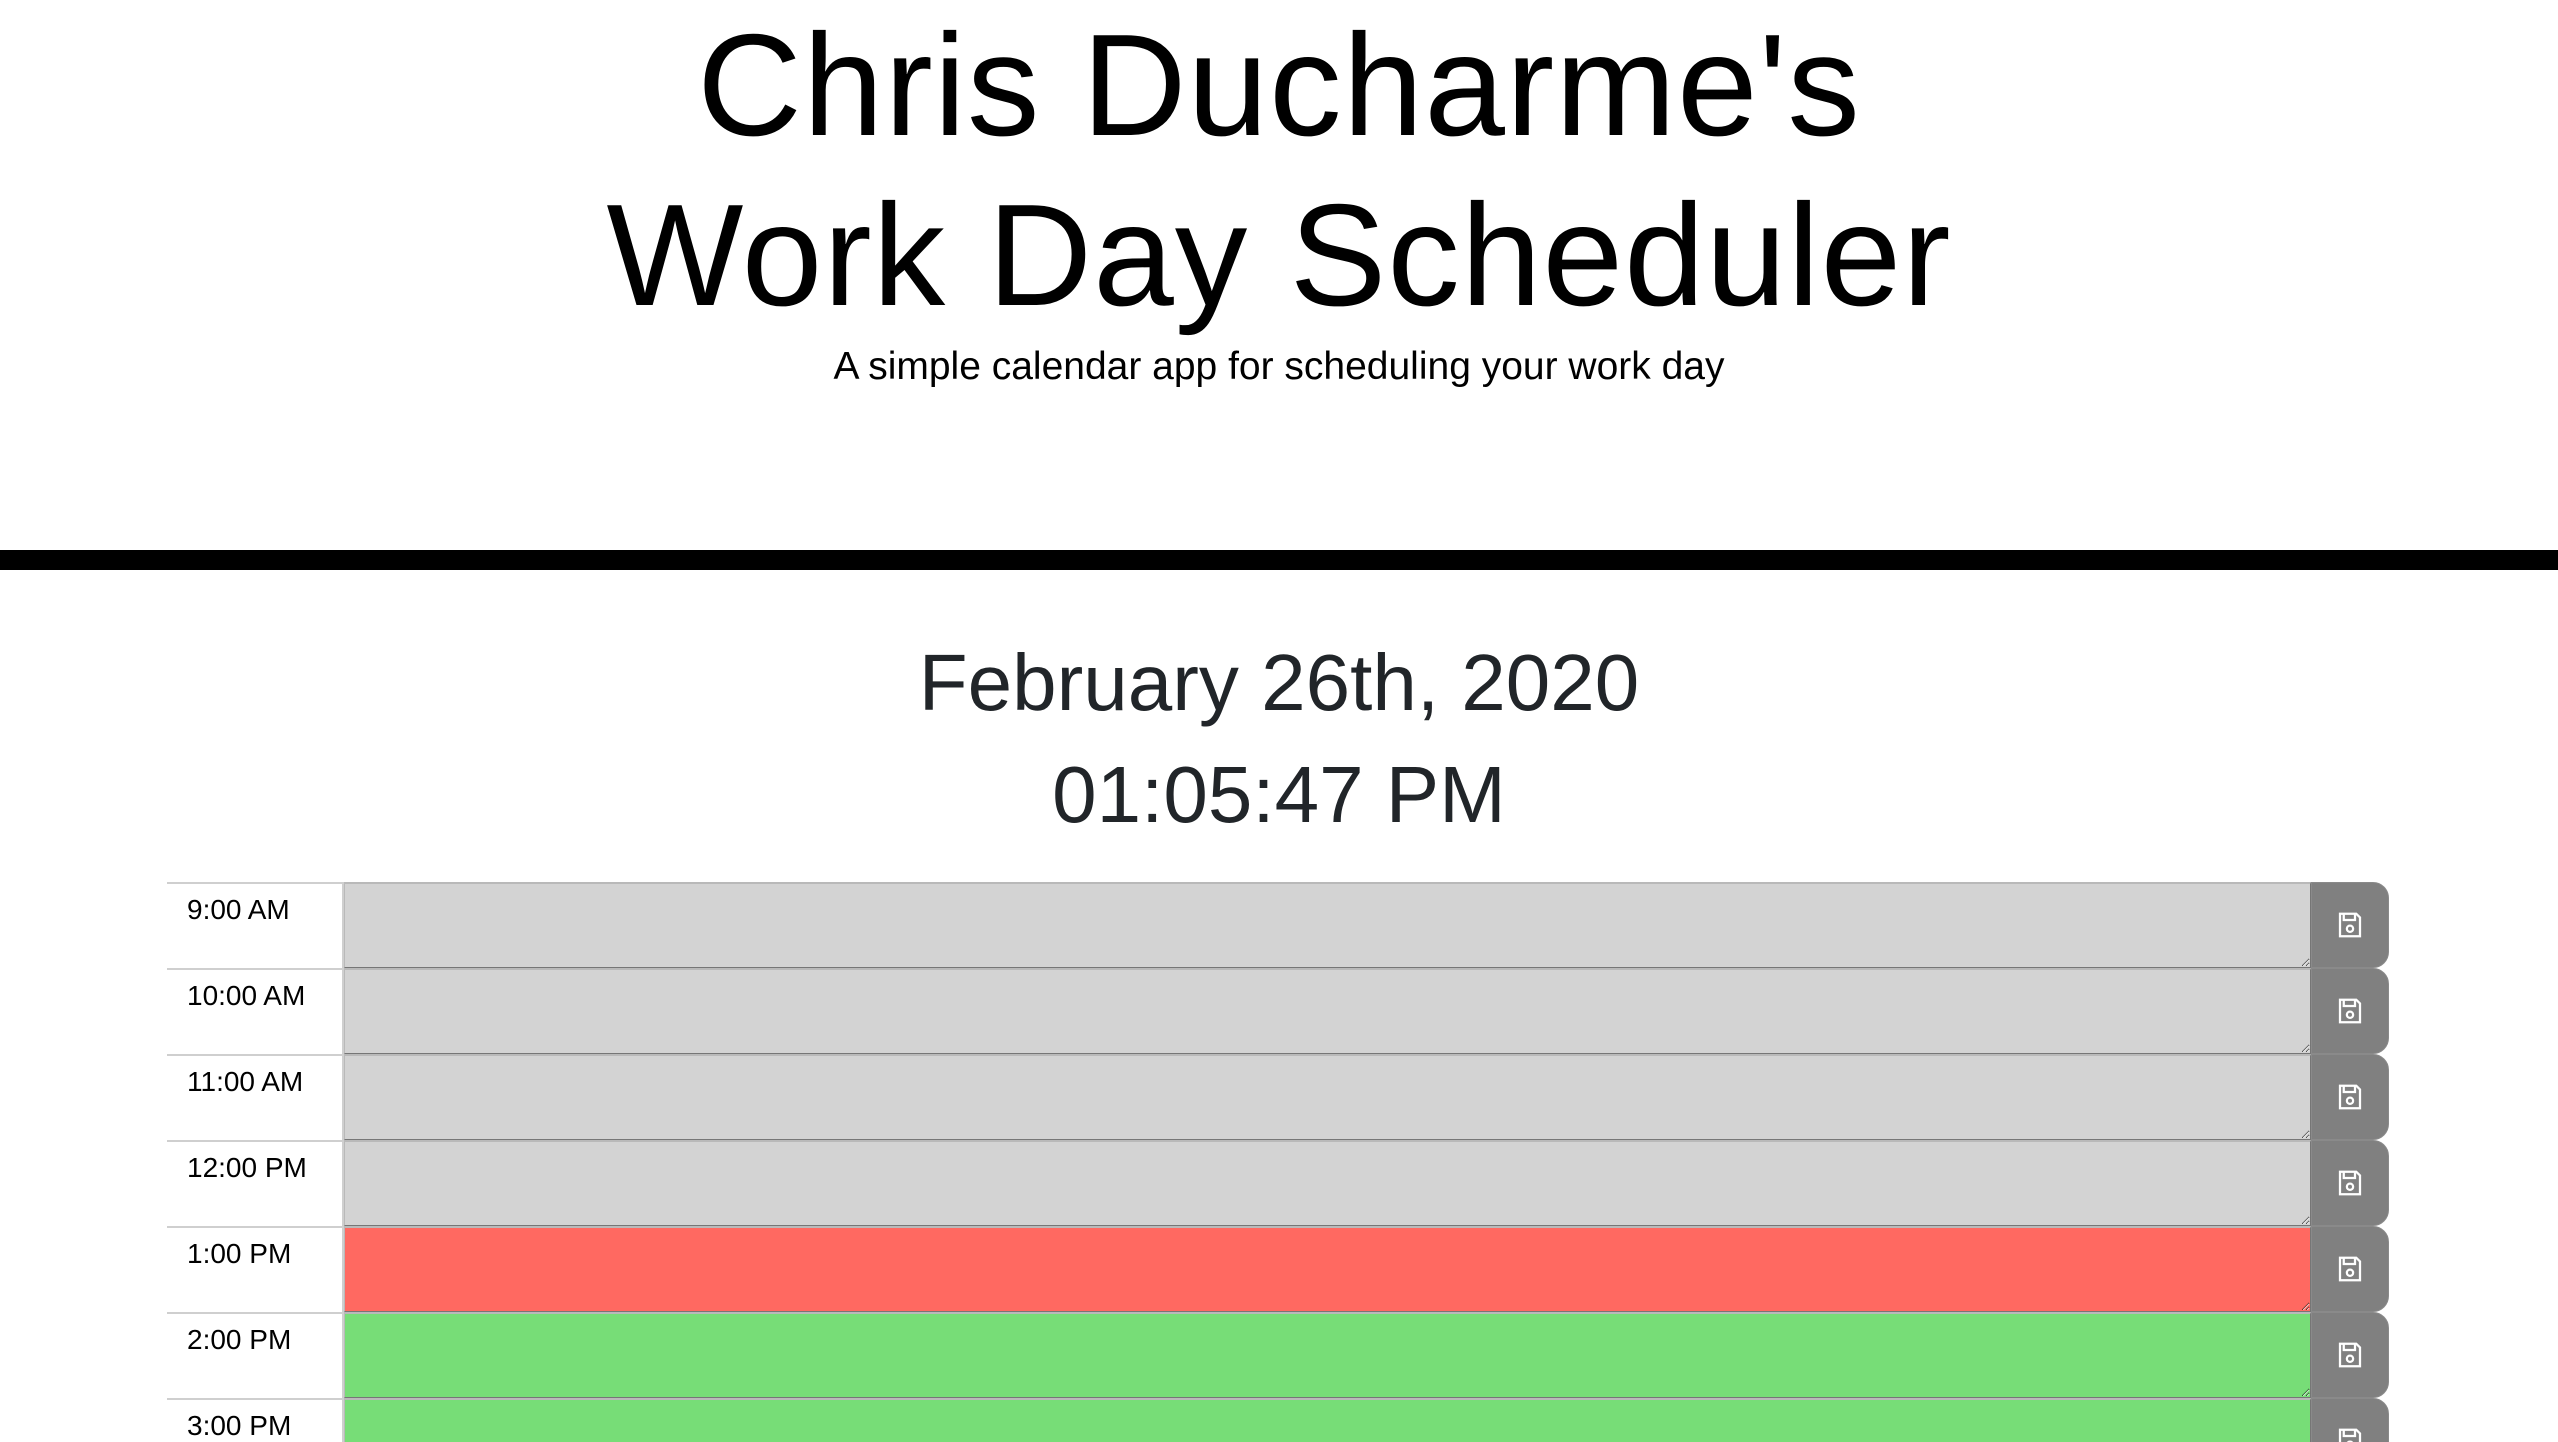 The width and height of the screenshot is (2558, 1442). What do you see at coordinates (255, 1355) in the screenshot?
I see `hour-label: 2:00 PM` at bounding box center [255, 1355].